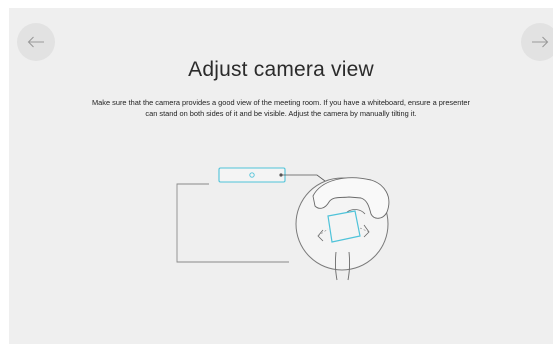 The width and height of the screenshot is (553, 352). I want to click on camera-unit, so click(252, 175).